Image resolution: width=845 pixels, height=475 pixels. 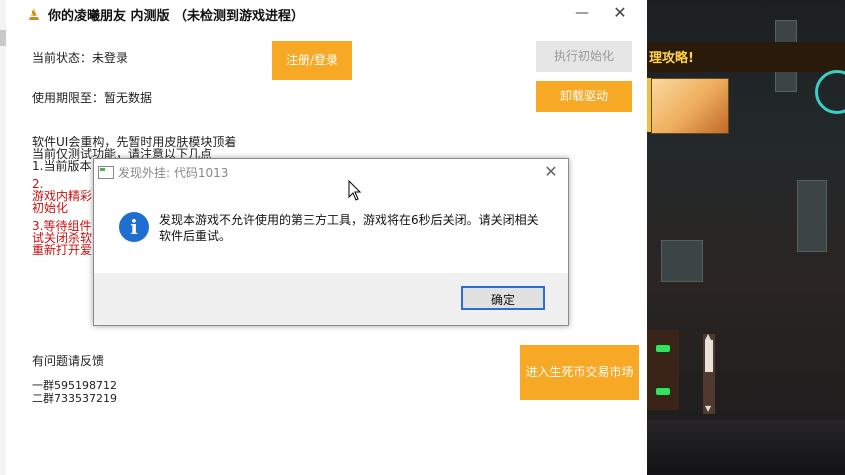 What do you see at coordinates (746, 447) in the screenshot?
I see `game-floor` at bounding box center [746, 447].